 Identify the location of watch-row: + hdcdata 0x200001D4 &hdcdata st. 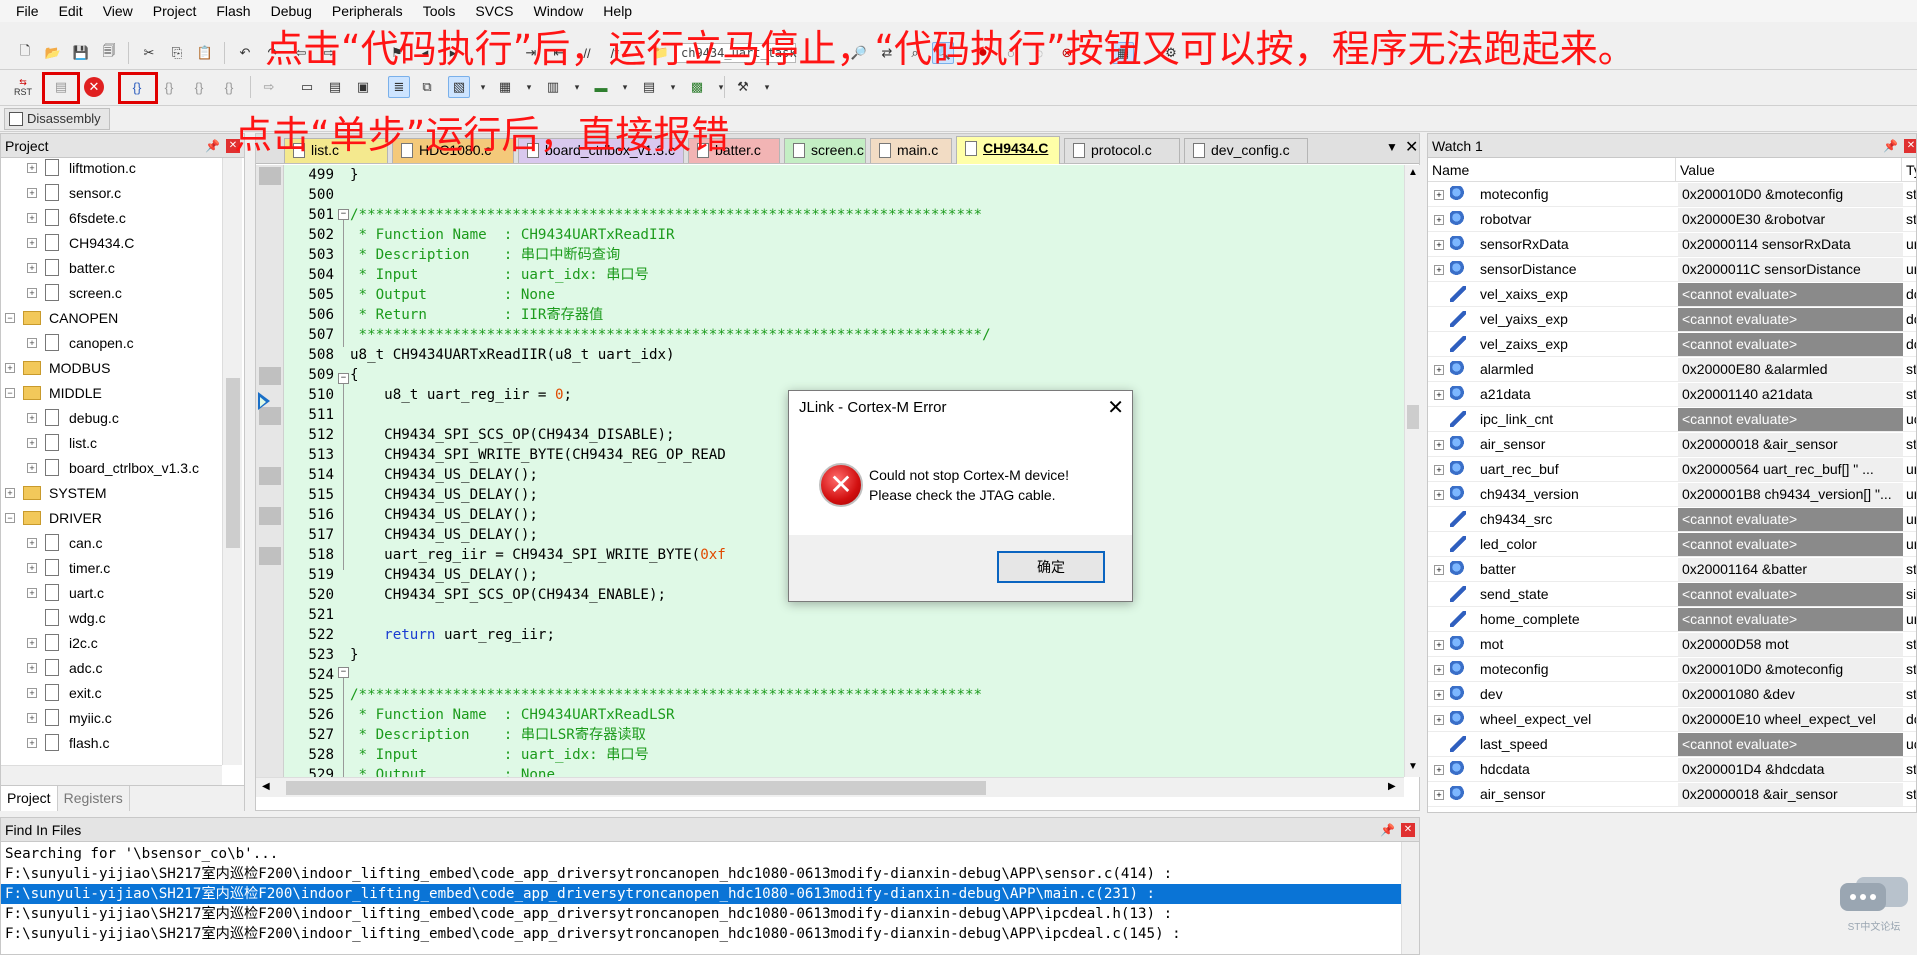
(1672, 769).